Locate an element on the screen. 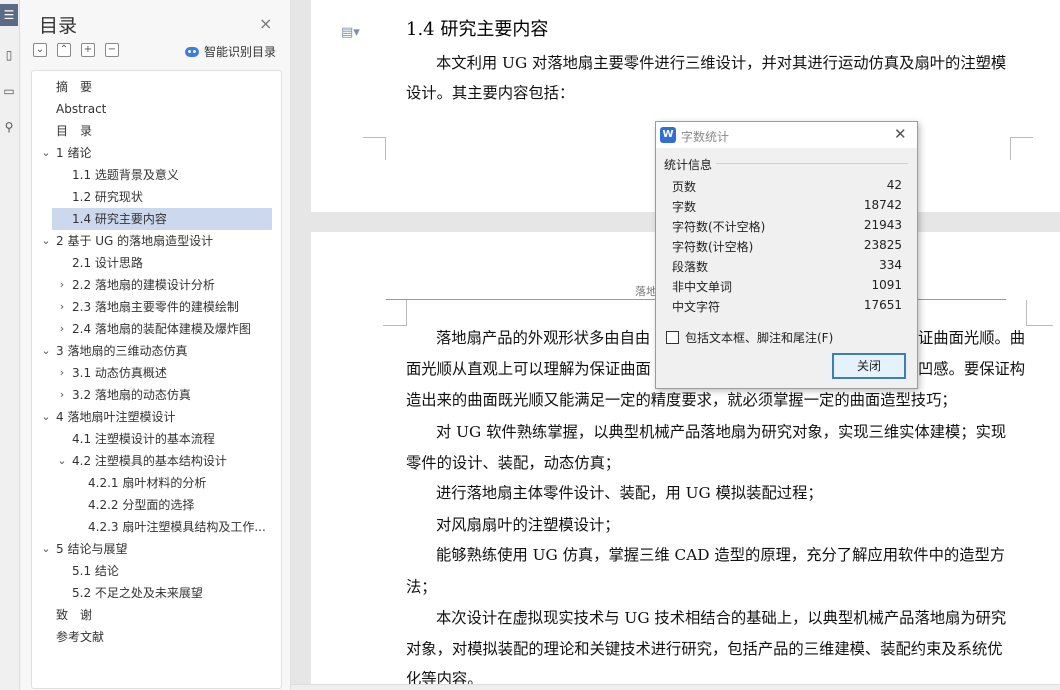  close-icon: × is located at coordinates (265, 23).